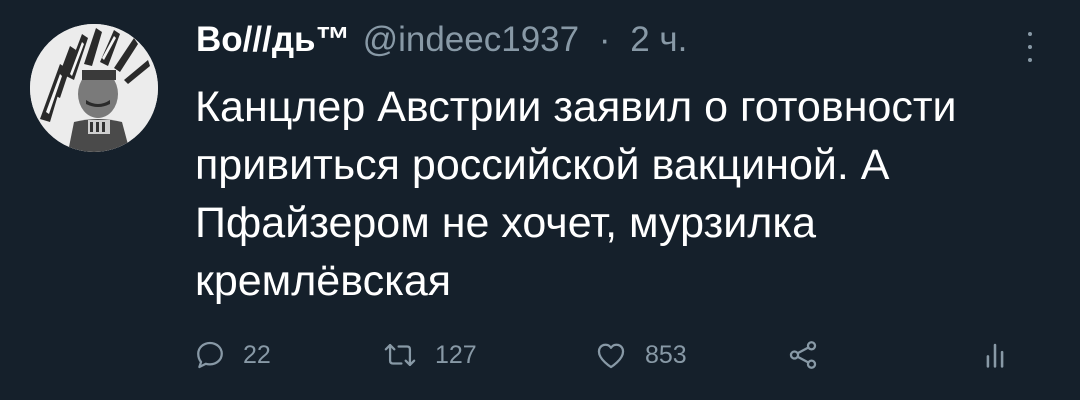 The height and width of the screenshot is (400, 1080). Describe the element at coordinates (658, 39) in the screenshot. I see `tweet-time: 2 ч.` at that location.